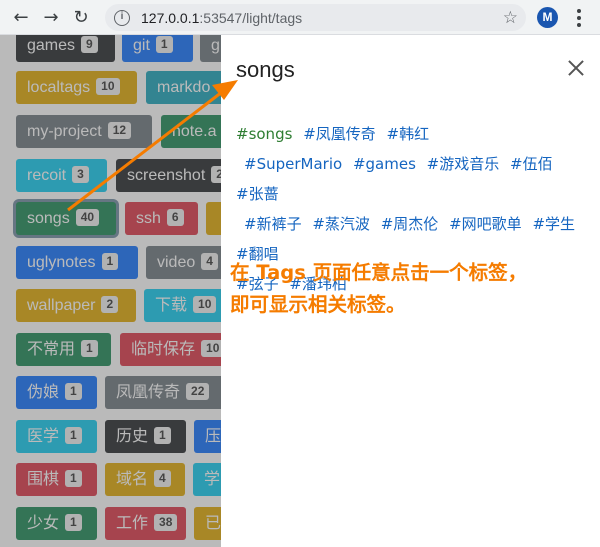 The image size is (600, 547). I want to click on related-tag: #蒸汽波, so click(341, 224).